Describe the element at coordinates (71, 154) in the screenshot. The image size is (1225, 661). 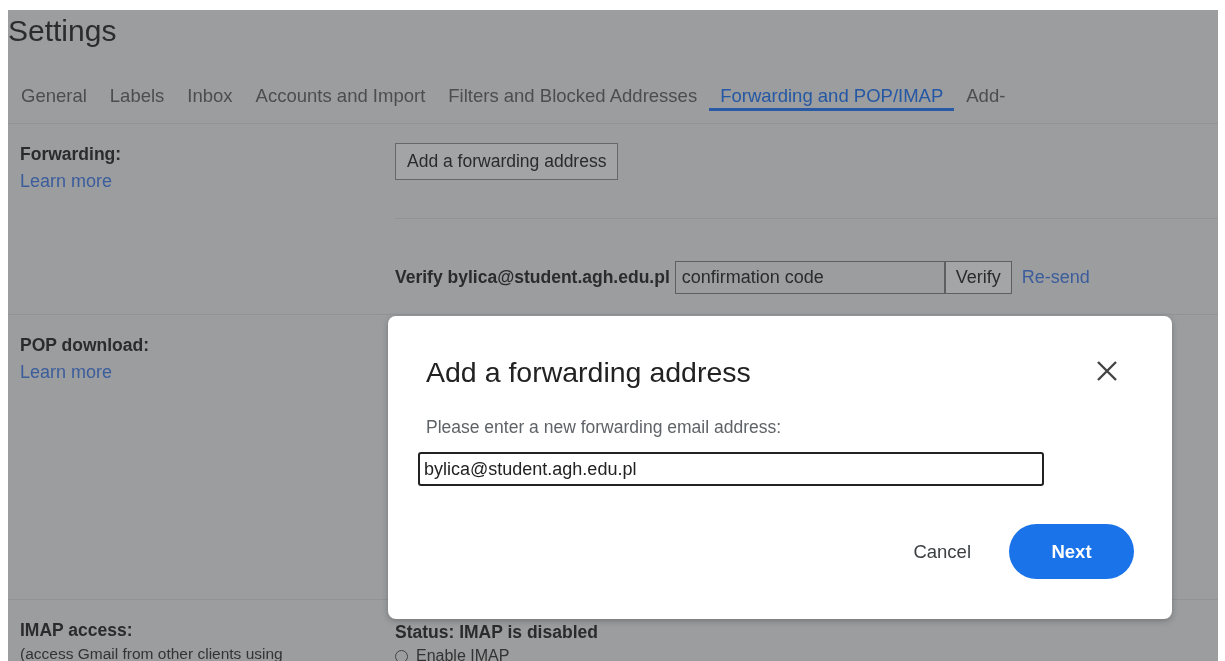
I see `section-label: Forwarding:` at that location.